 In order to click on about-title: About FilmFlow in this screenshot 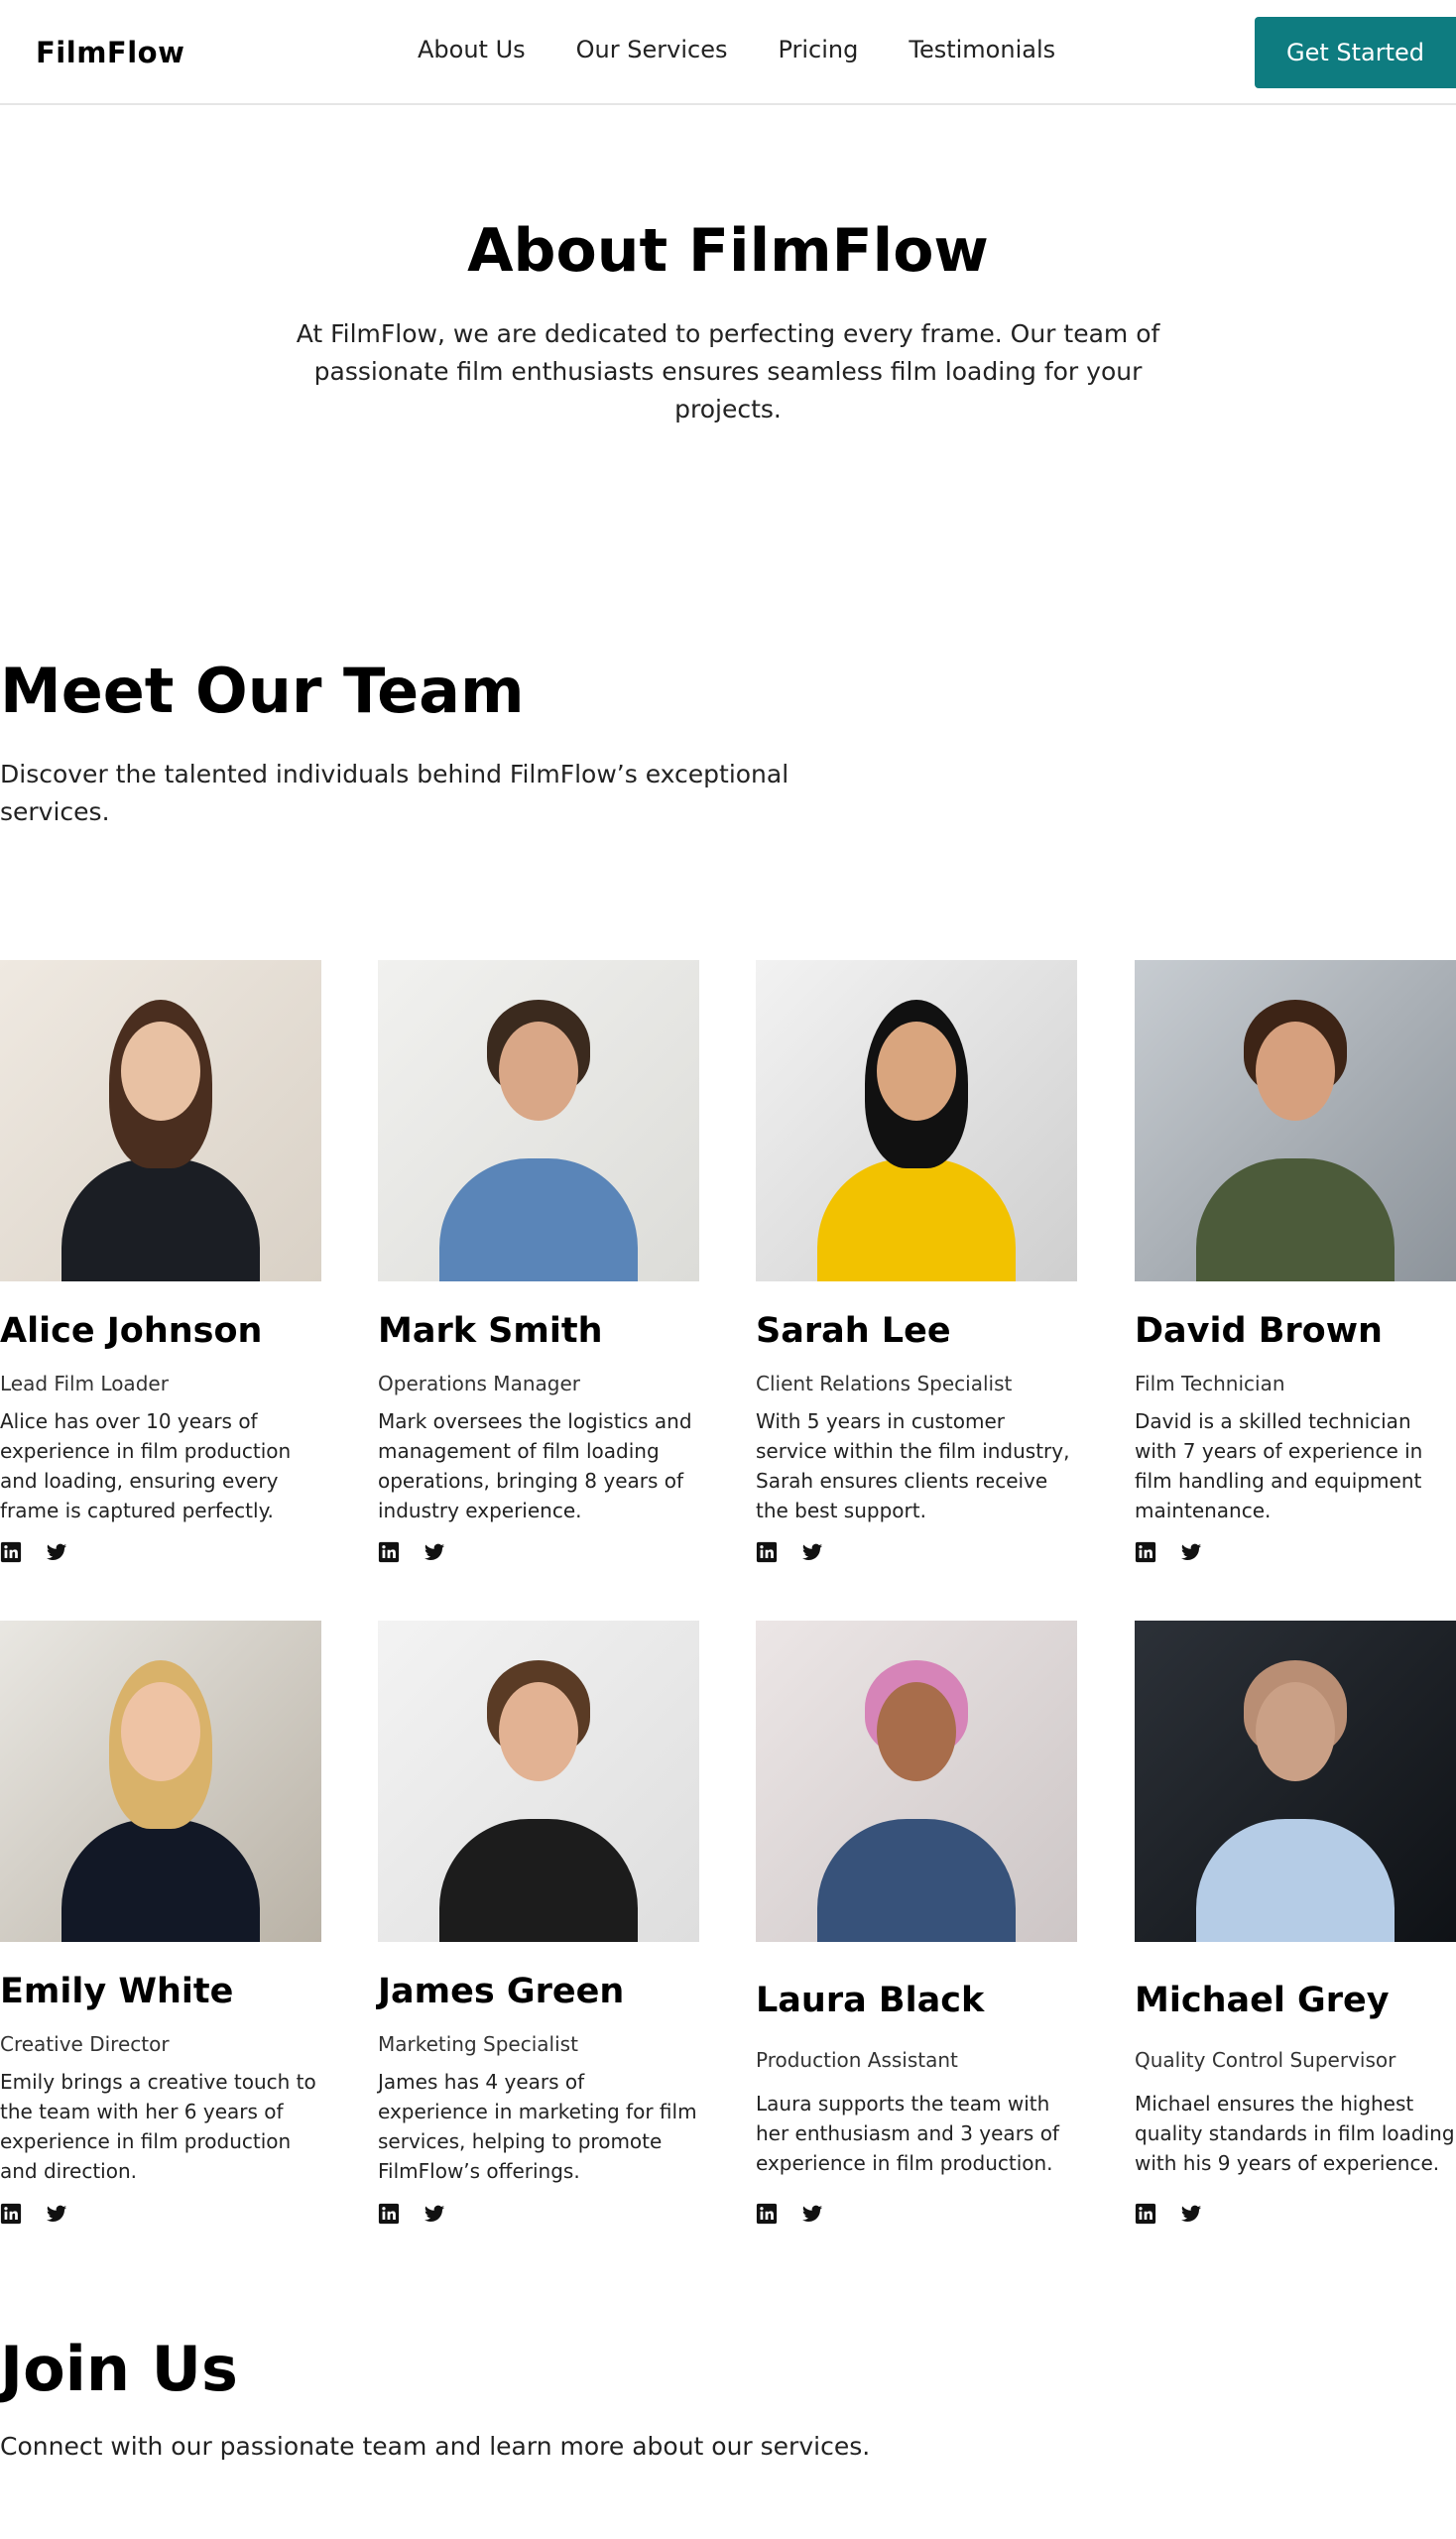, I will do `click(728, 251)`.